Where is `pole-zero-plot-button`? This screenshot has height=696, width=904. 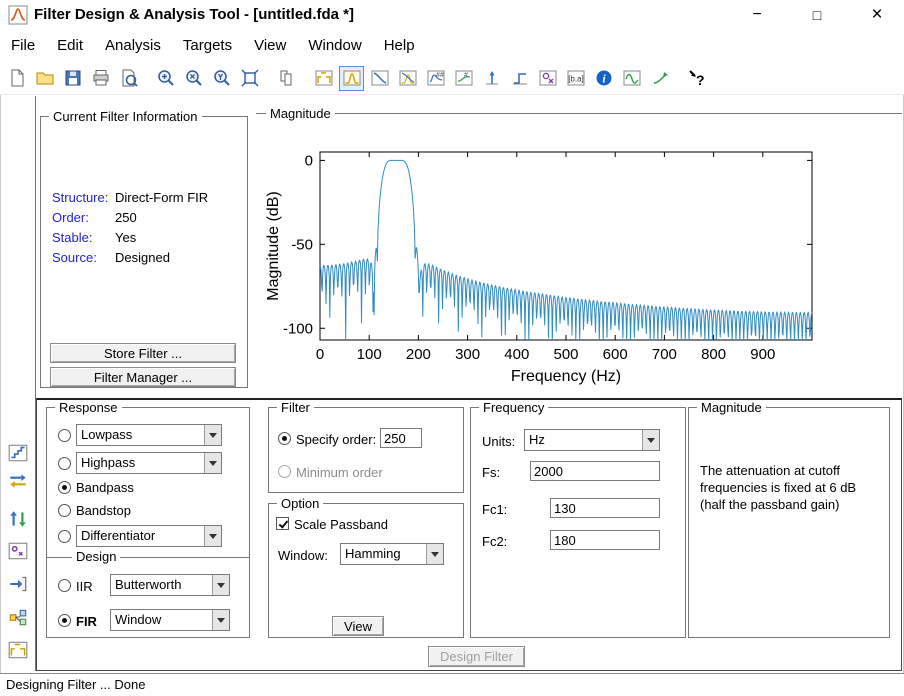
pole-zero-plot-button is located at coordinates (547, 78).